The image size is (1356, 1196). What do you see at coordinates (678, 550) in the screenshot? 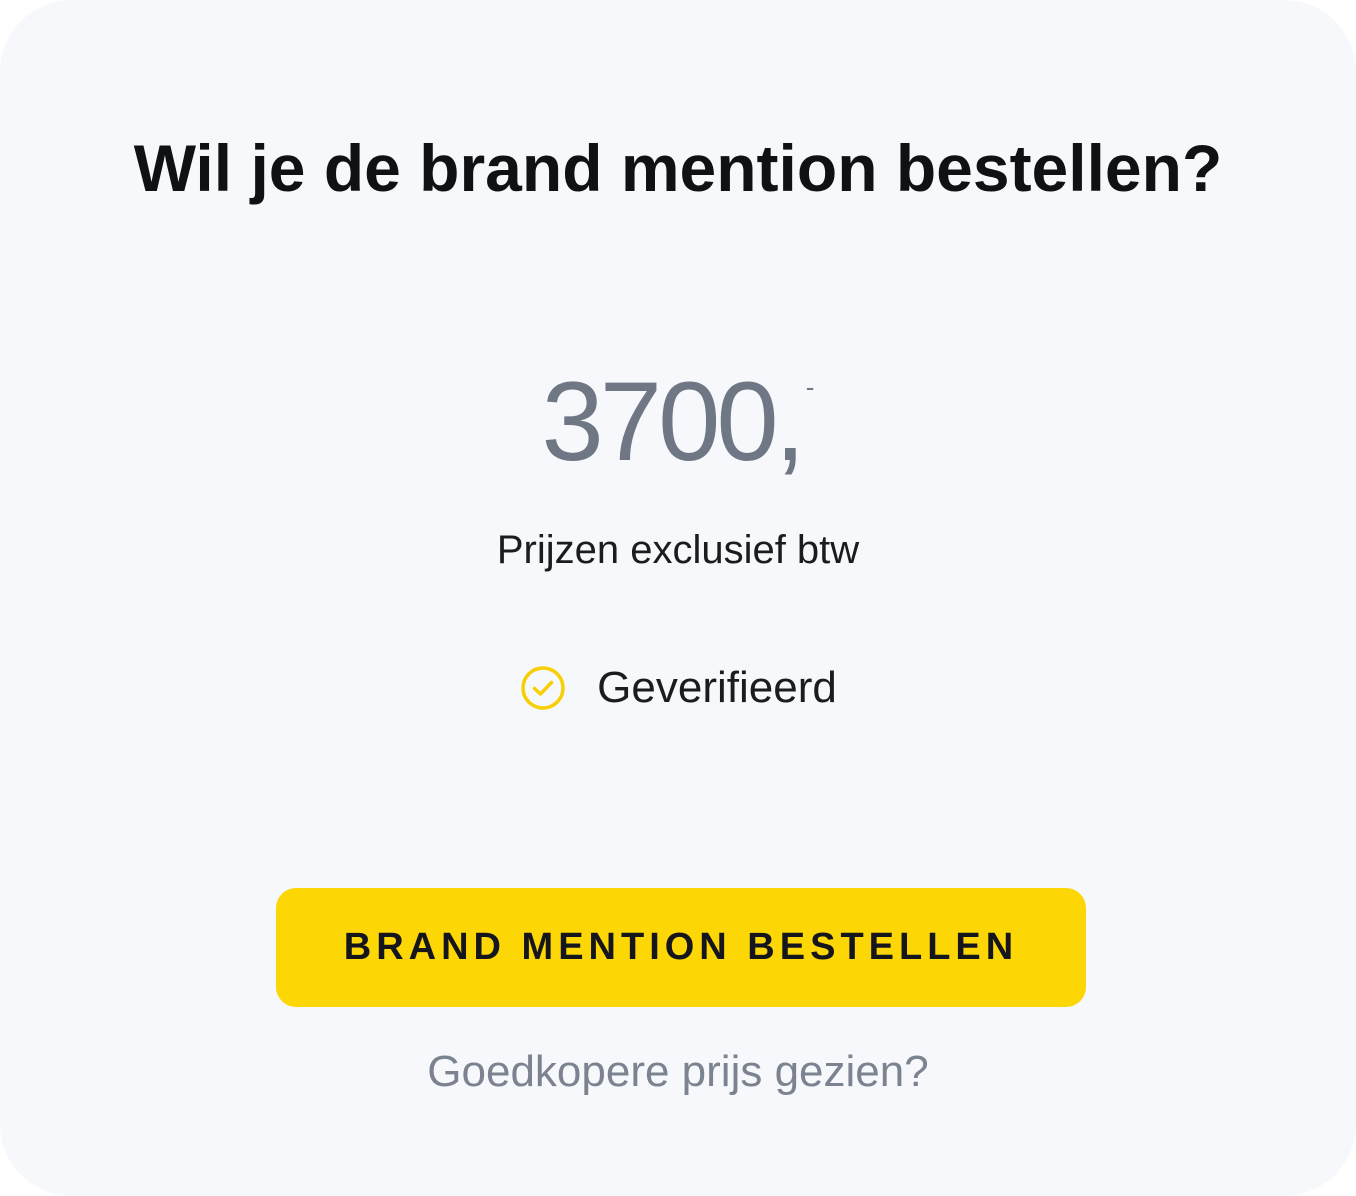
I see `vat-note: Prijzen exclusief btw` at bounding box center [678, 550].